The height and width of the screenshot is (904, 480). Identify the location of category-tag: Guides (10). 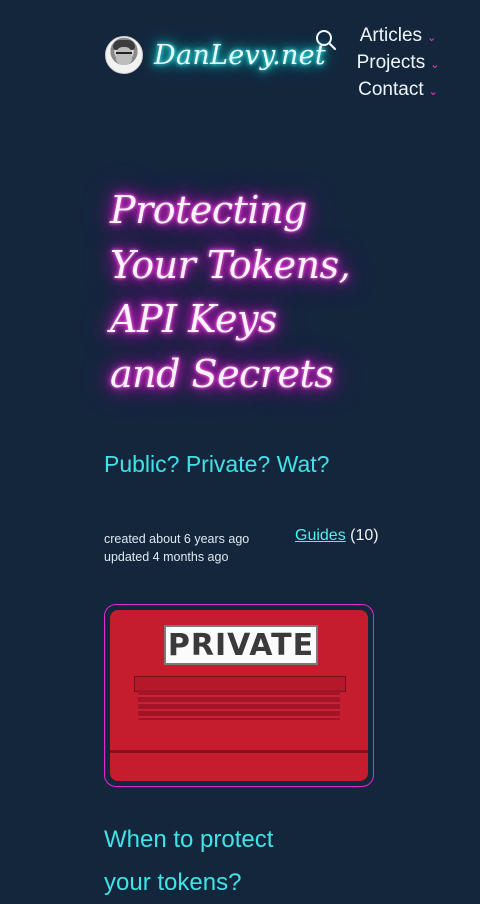
(337, 536).